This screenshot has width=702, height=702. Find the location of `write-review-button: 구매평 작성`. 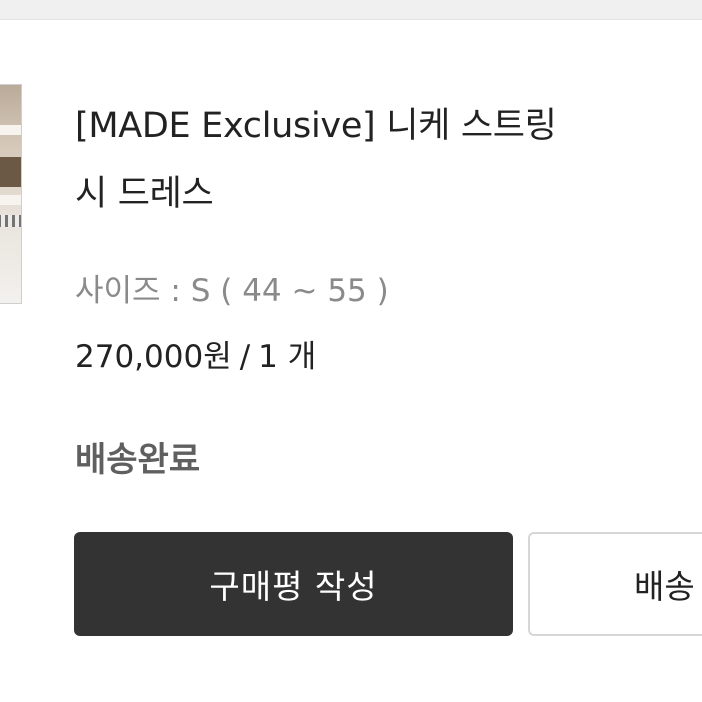

write-review-button: 구매평 작성 is located at coordinates (293, 584).